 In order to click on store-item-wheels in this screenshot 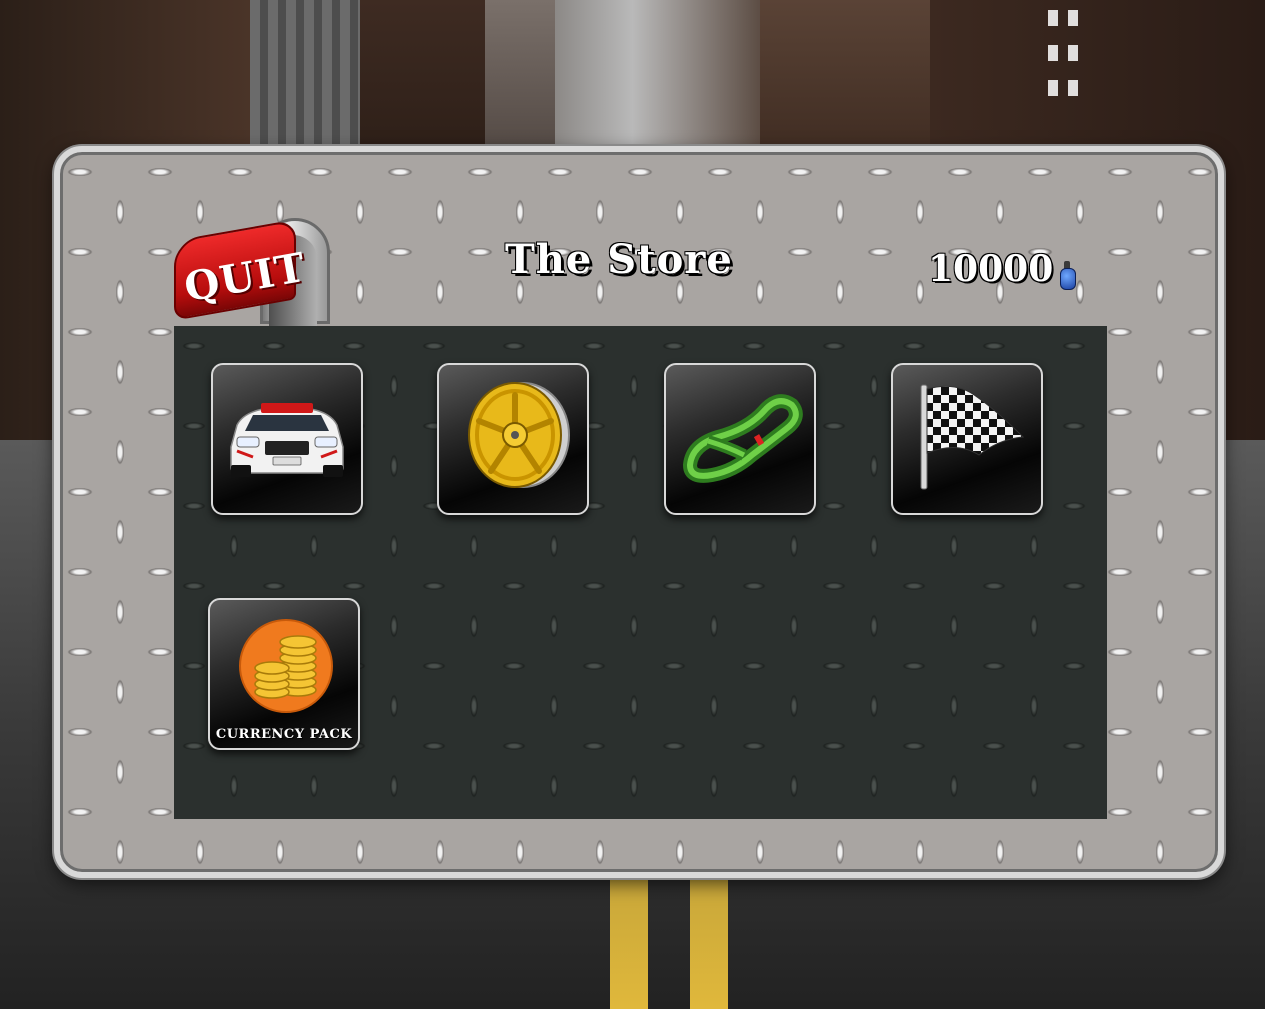, I will do `click(513, 439)`.